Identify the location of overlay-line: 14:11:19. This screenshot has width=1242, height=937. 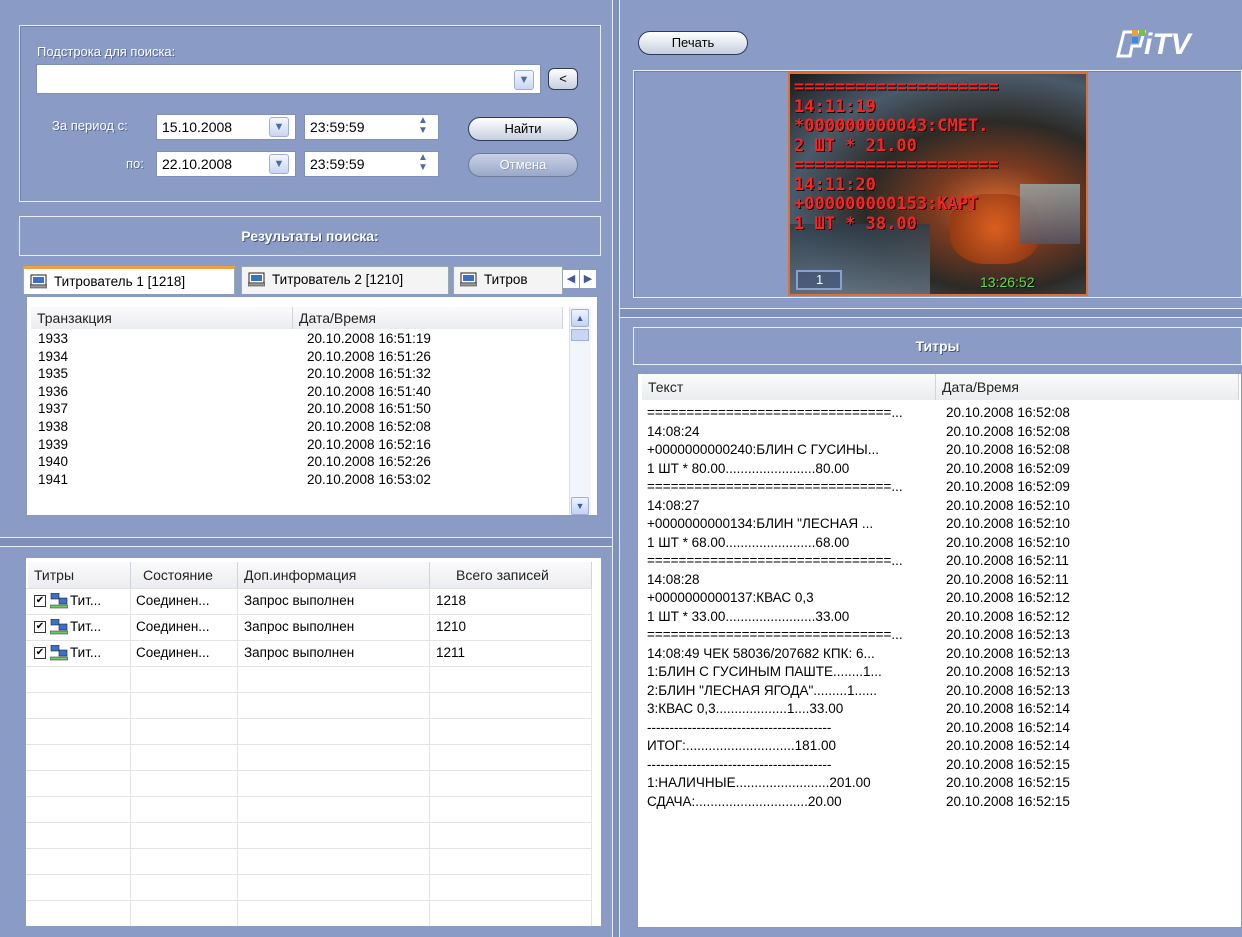
(835, 106).